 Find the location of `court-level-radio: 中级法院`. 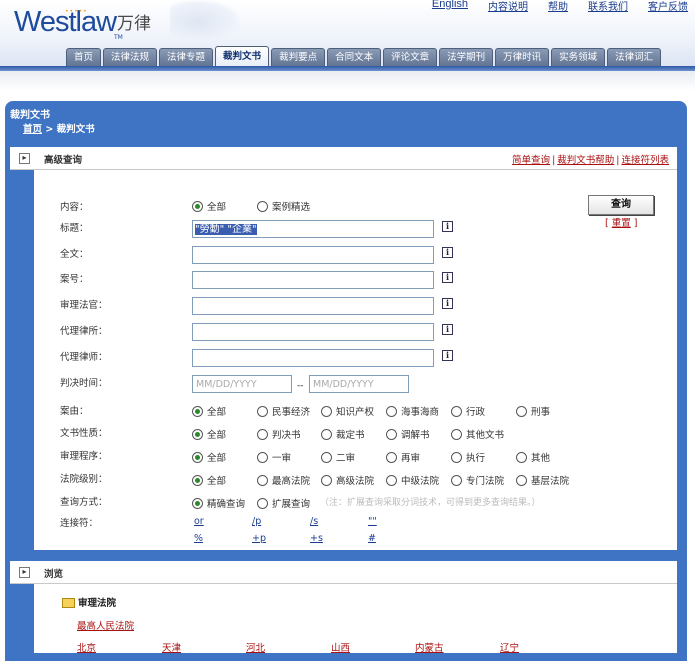

court-level-radio: 中级法院 is located at coordinates (412, 480).